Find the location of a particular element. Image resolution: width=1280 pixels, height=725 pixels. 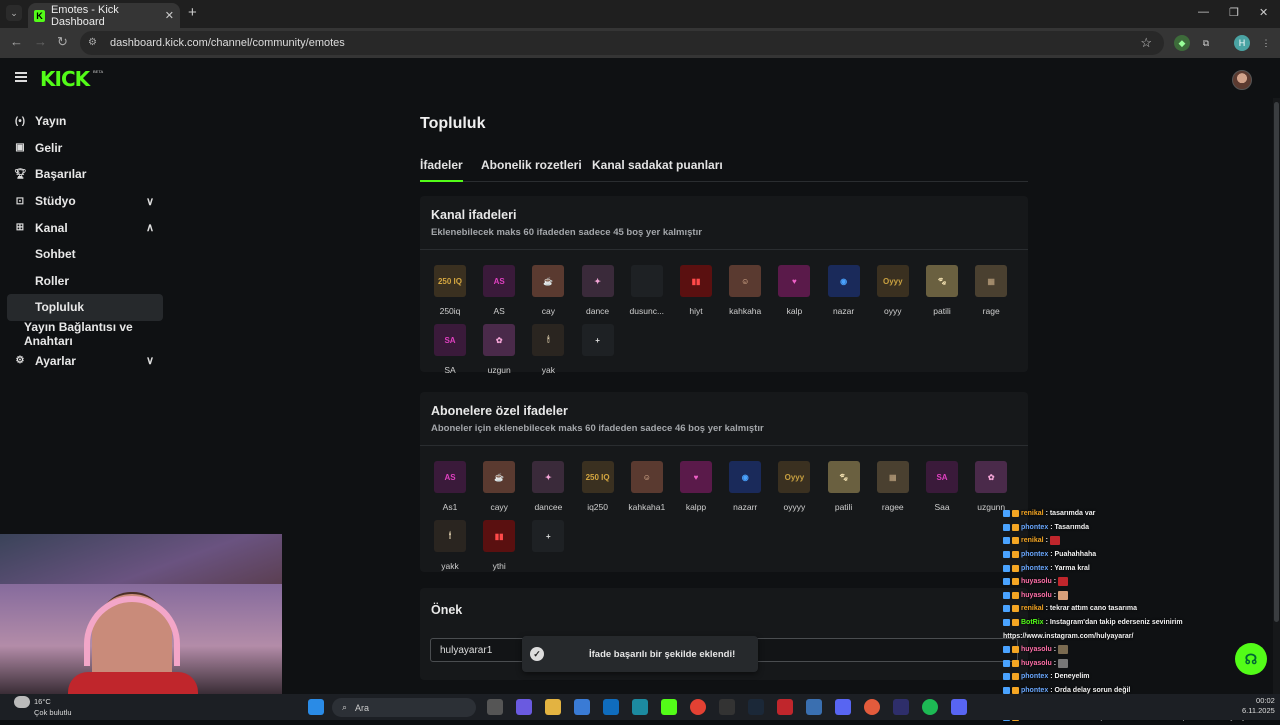

sidebar-item-label: Gelir is located at coordinates (49, 147).